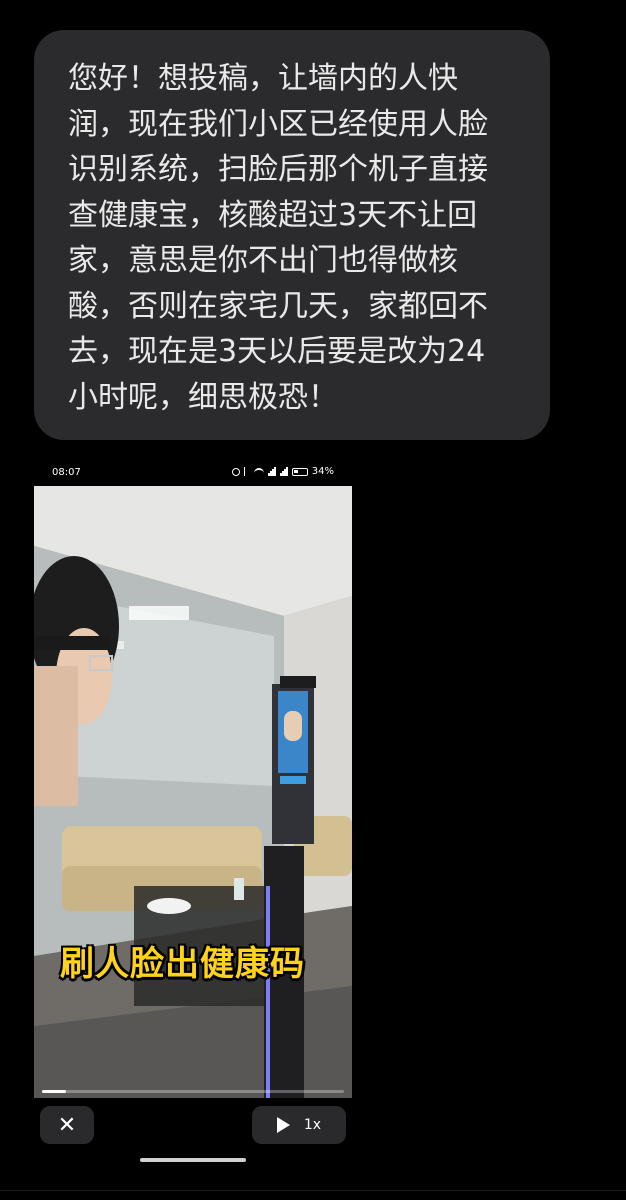 The width and height of the screenshot is (626, 1200). I want to click on video-progress-fill, so click(54, 1091).